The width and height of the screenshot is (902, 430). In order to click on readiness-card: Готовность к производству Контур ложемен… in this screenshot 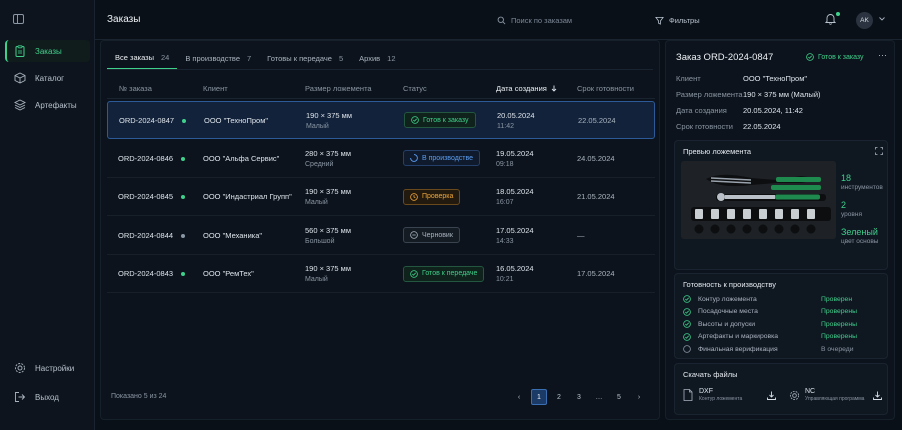, I will do `click(781, 316)`.